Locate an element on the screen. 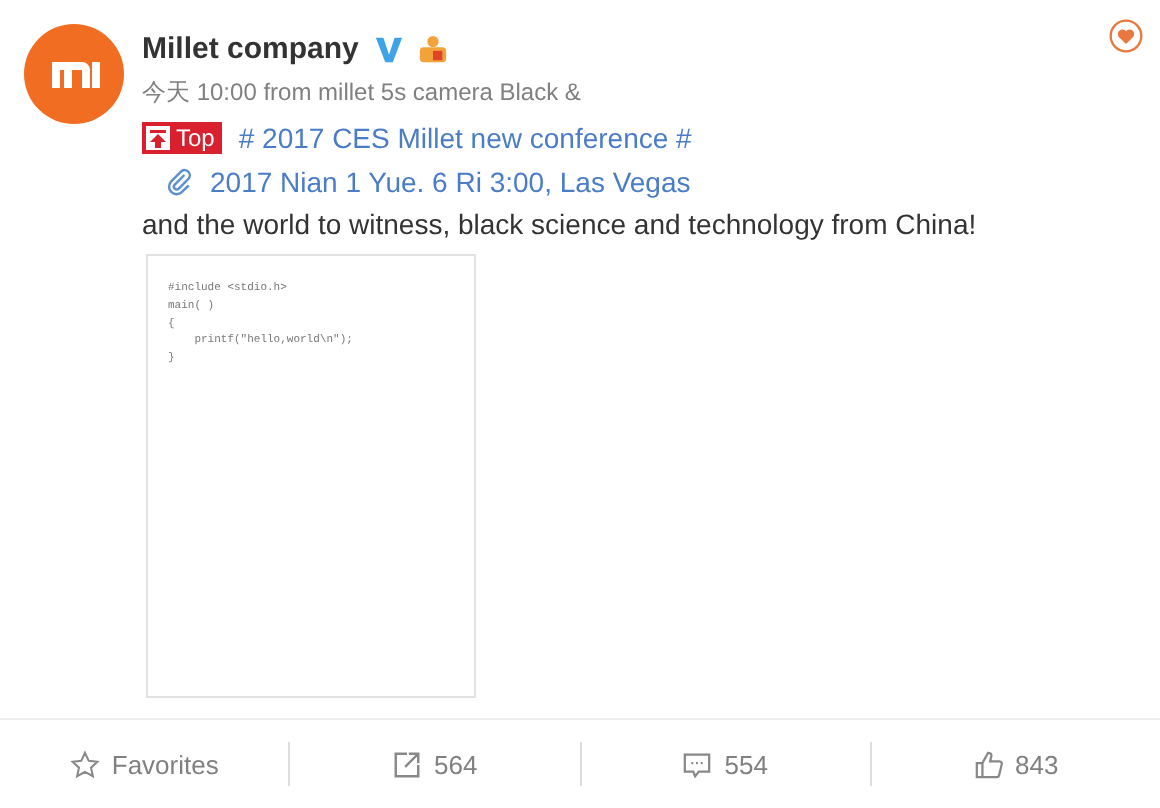 Image resolution: width=1160 pixels, height=808 pixels. thumbs-up-icon is located at coordinates (988, 764).